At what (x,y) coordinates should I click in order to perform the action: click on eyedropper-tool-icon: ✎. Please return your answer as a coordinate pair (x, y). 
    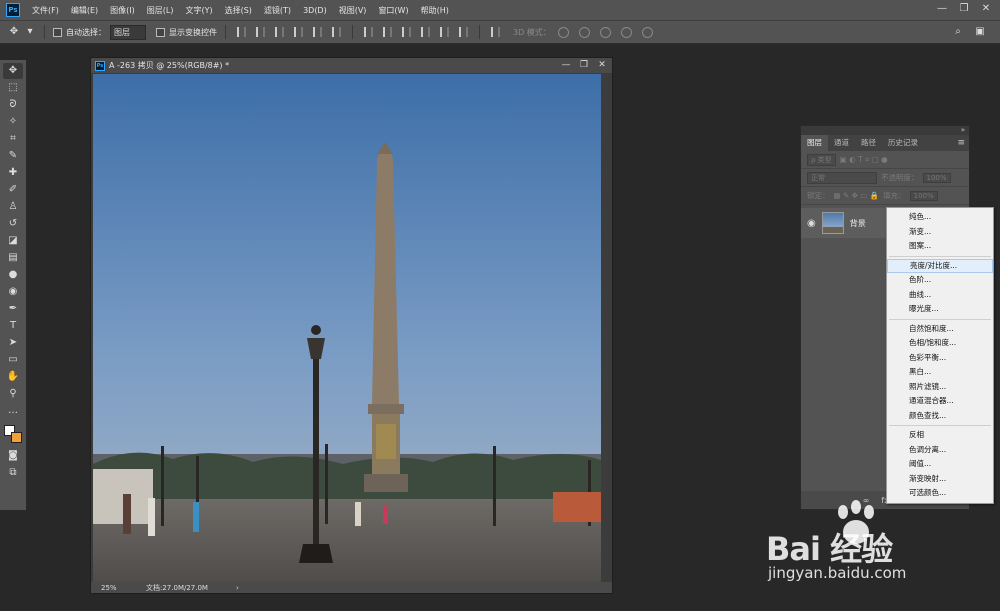
    Looking at the image, I should click on (13, 156).